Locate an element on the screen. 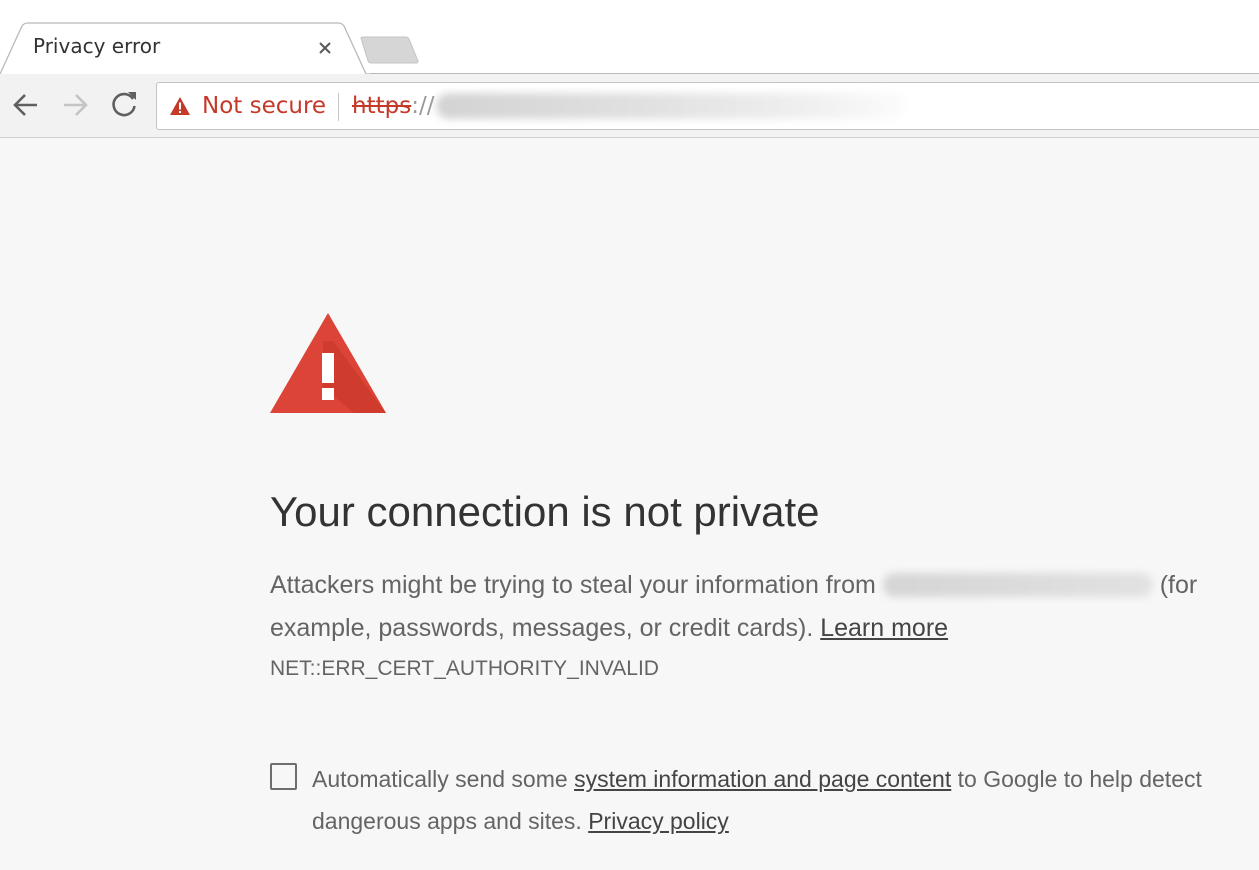  security-indicator: Not secure is located at coordinates (247, 106).